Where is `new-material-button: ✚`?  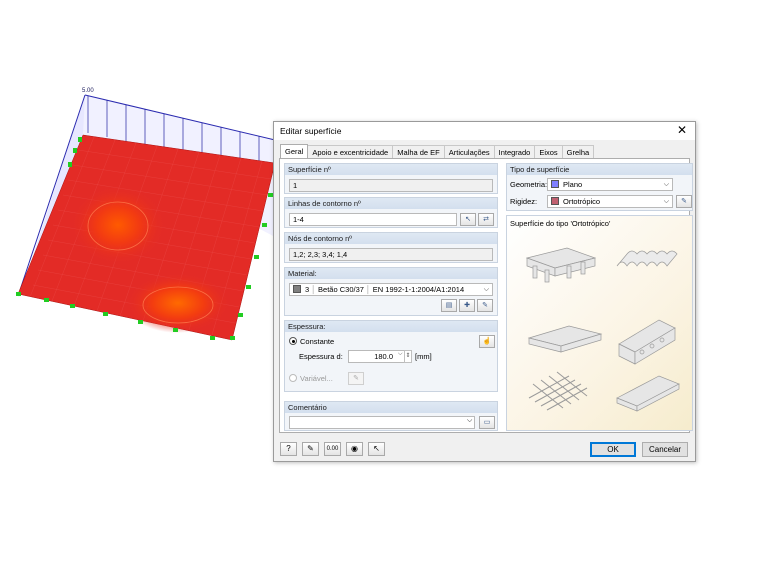 new-material-button: ✚ is located at coordinates (467, 305).